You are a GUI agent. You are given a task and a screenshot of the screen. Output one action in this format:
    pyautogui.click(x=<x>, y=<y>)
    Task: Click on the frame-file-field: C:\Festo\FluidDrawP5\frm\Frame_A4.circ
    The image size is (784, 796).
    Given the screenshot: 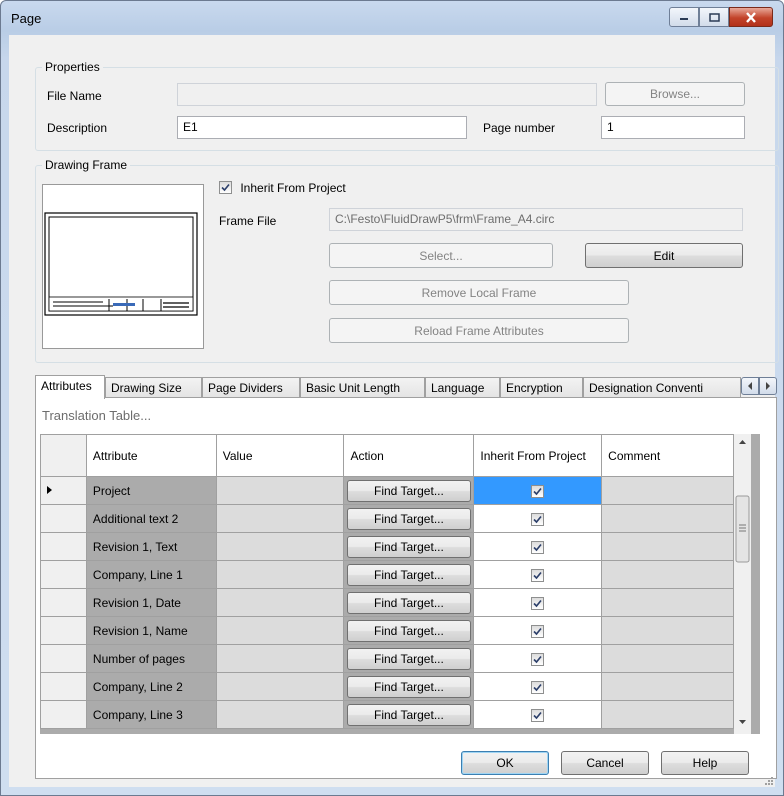 What is the action you would take?
    pyautogui.click(x=536, y=219)
    